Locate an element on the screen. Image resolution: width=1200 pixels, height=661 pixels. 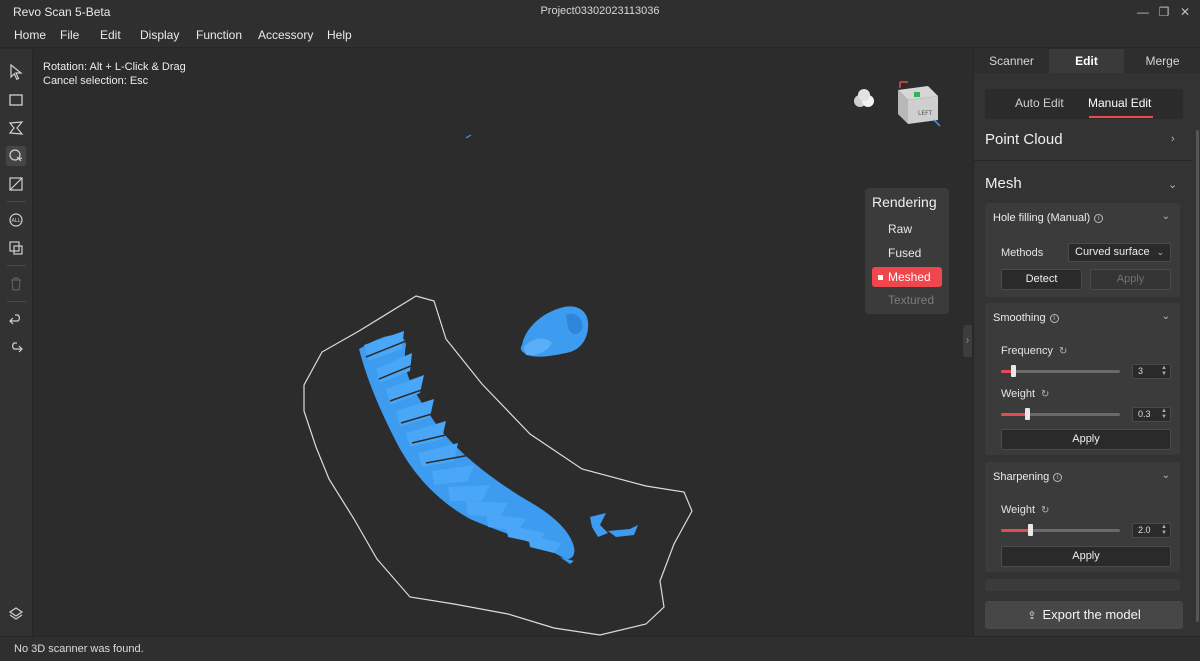
status-text: No 3D scanner was found. is located at coordinates (79, 649).